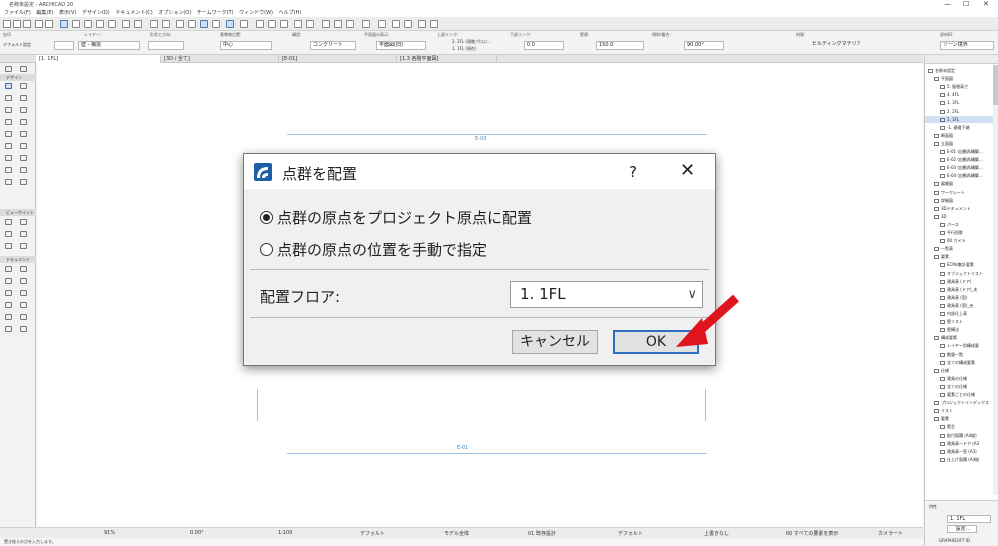 The width and height of the screenshot is (998, 546). I want to click on navigator-item: 壁芯, so click(959, 426).